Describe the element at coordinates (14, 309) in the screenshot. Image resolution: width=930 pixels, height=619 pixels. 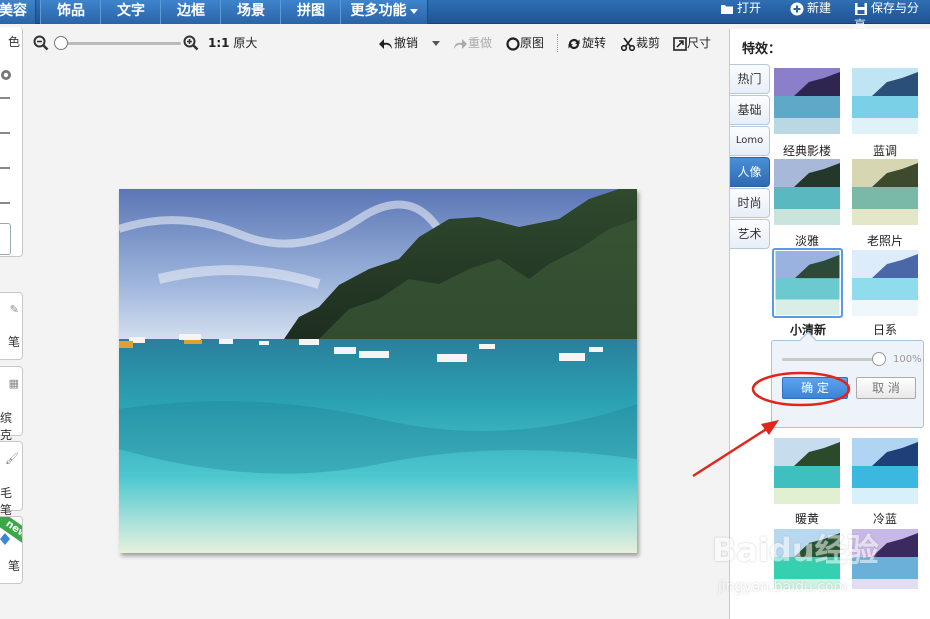
I see `pen-icon: ✎` at that location.